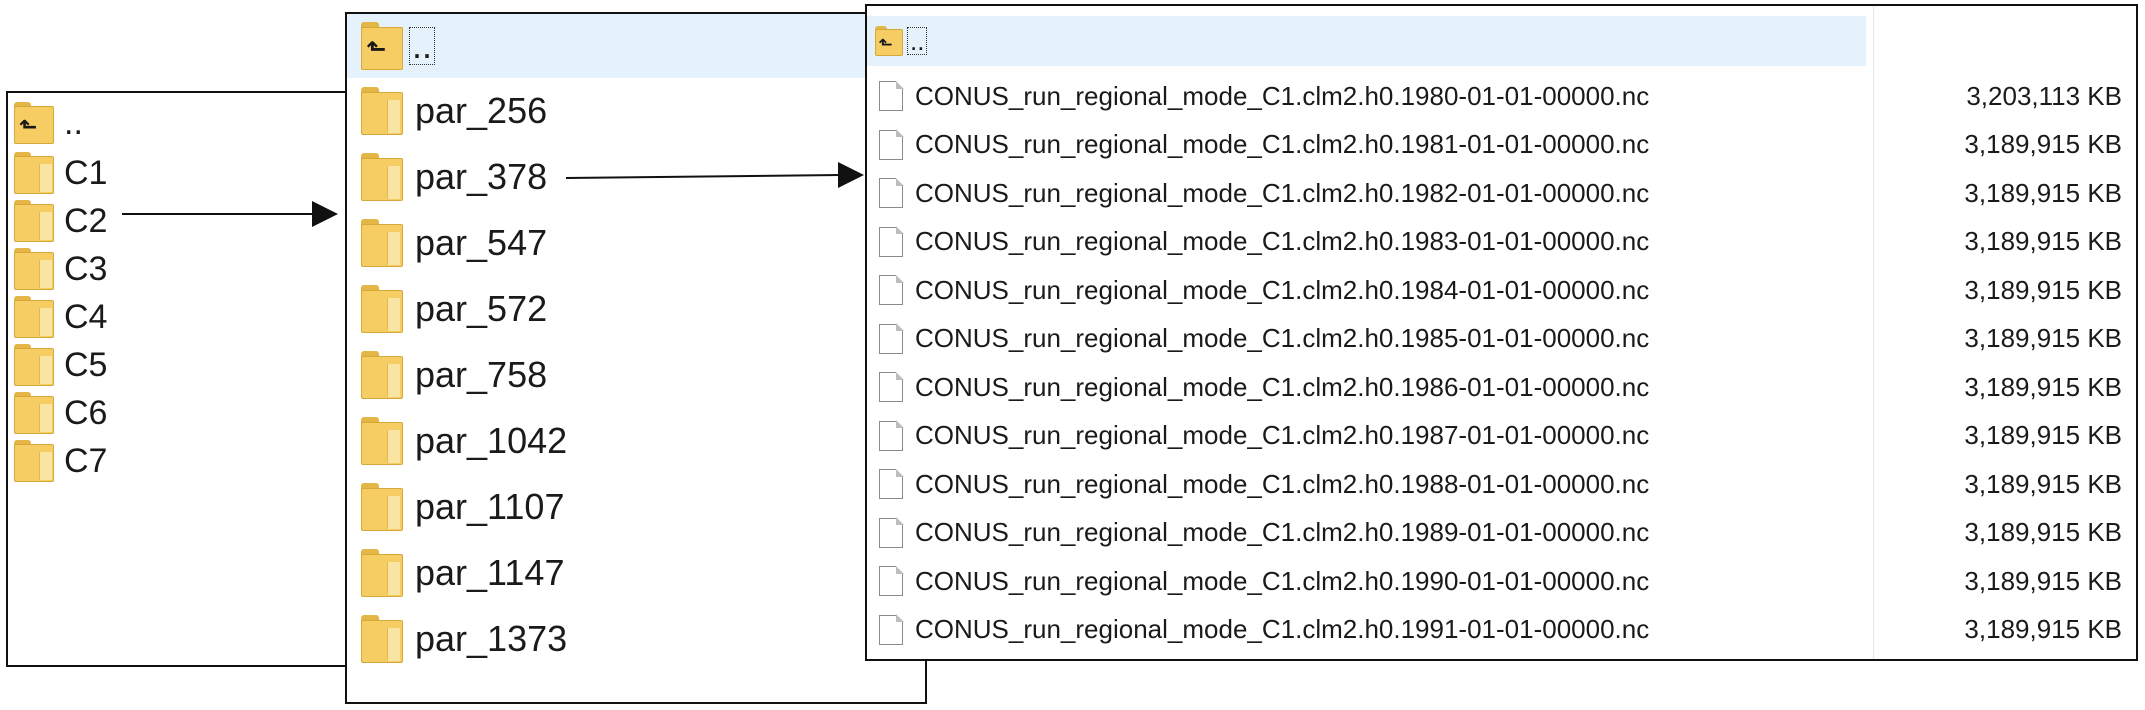 The width and height of the screenshot is (2145, 710). What do you see at coordinates (481, 176) in the screenshot?
I see `list-item-label: par_378` at bounding box center [481, 176].